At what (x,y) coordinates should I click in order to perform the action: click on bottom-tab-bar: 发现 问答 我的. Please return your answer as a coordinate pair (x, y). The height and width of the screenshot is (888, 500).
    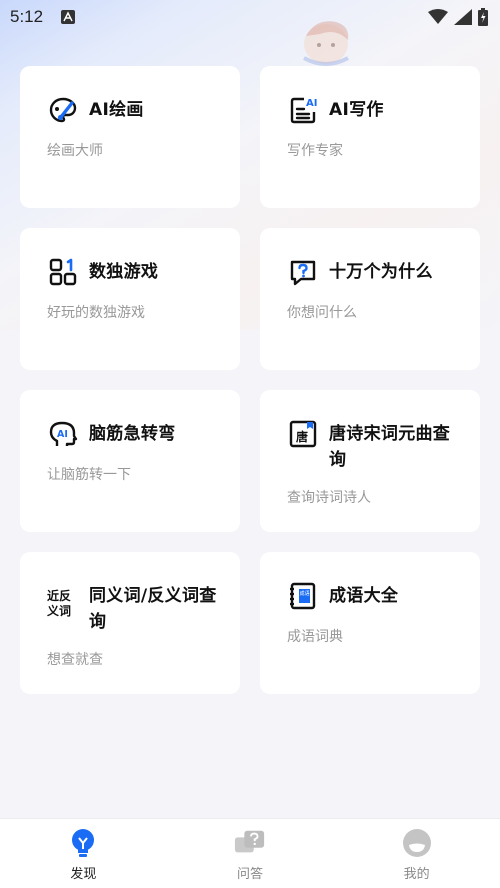
    Looking at the image, I should click on (250, 853).